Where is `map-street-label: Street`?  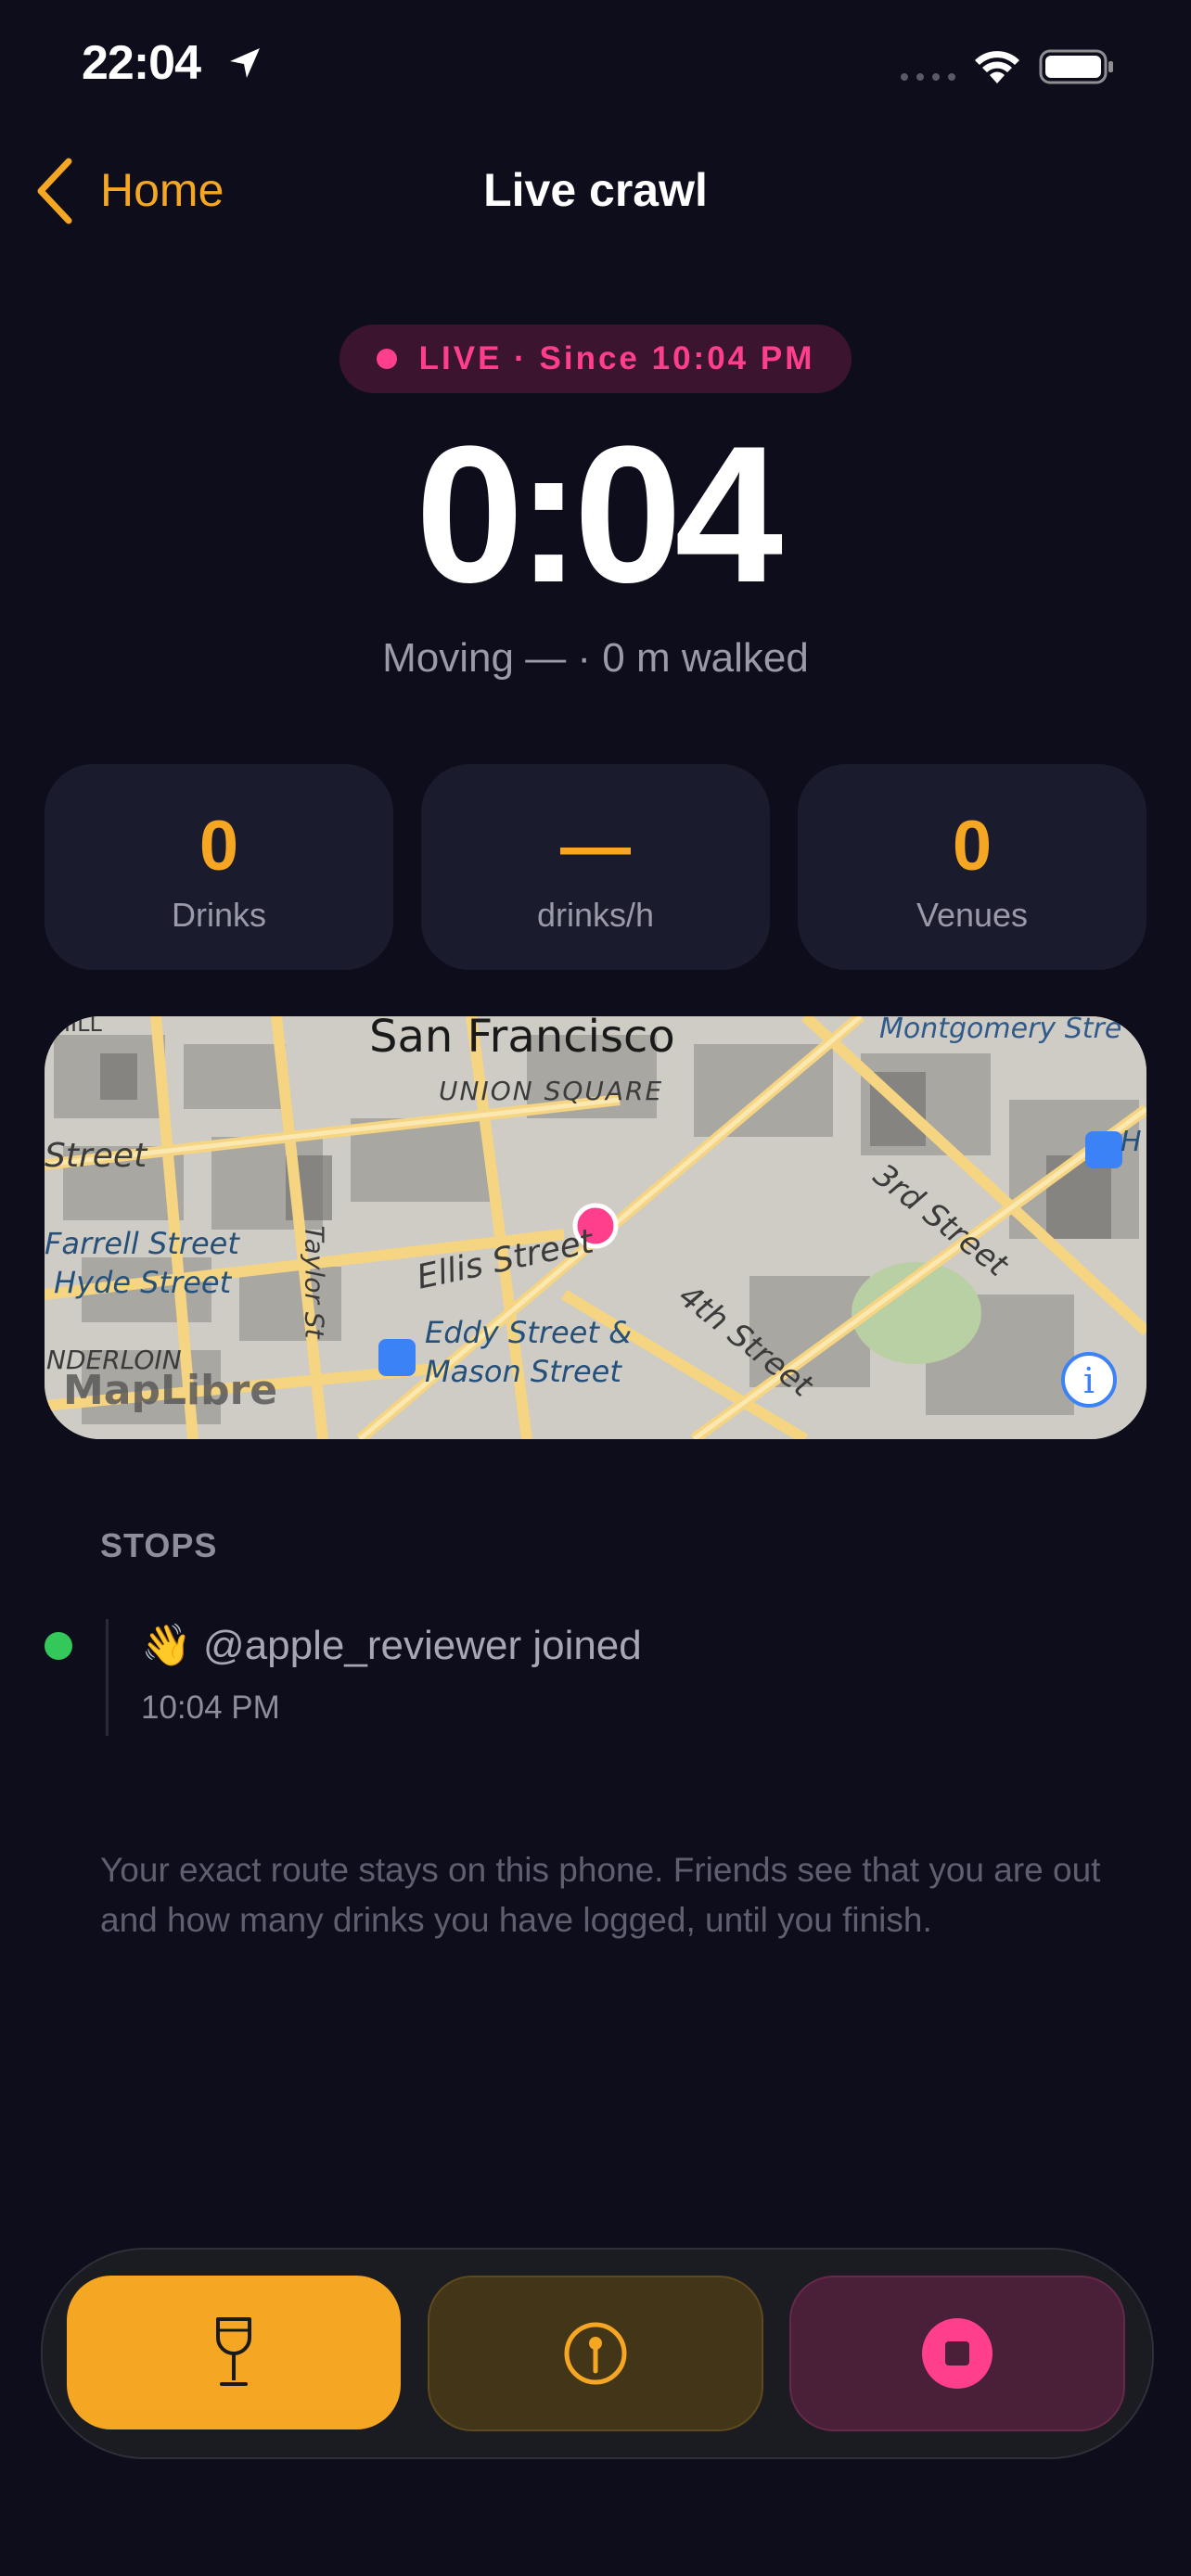 map-street-label: Street is located at coordinates (96, 1156).